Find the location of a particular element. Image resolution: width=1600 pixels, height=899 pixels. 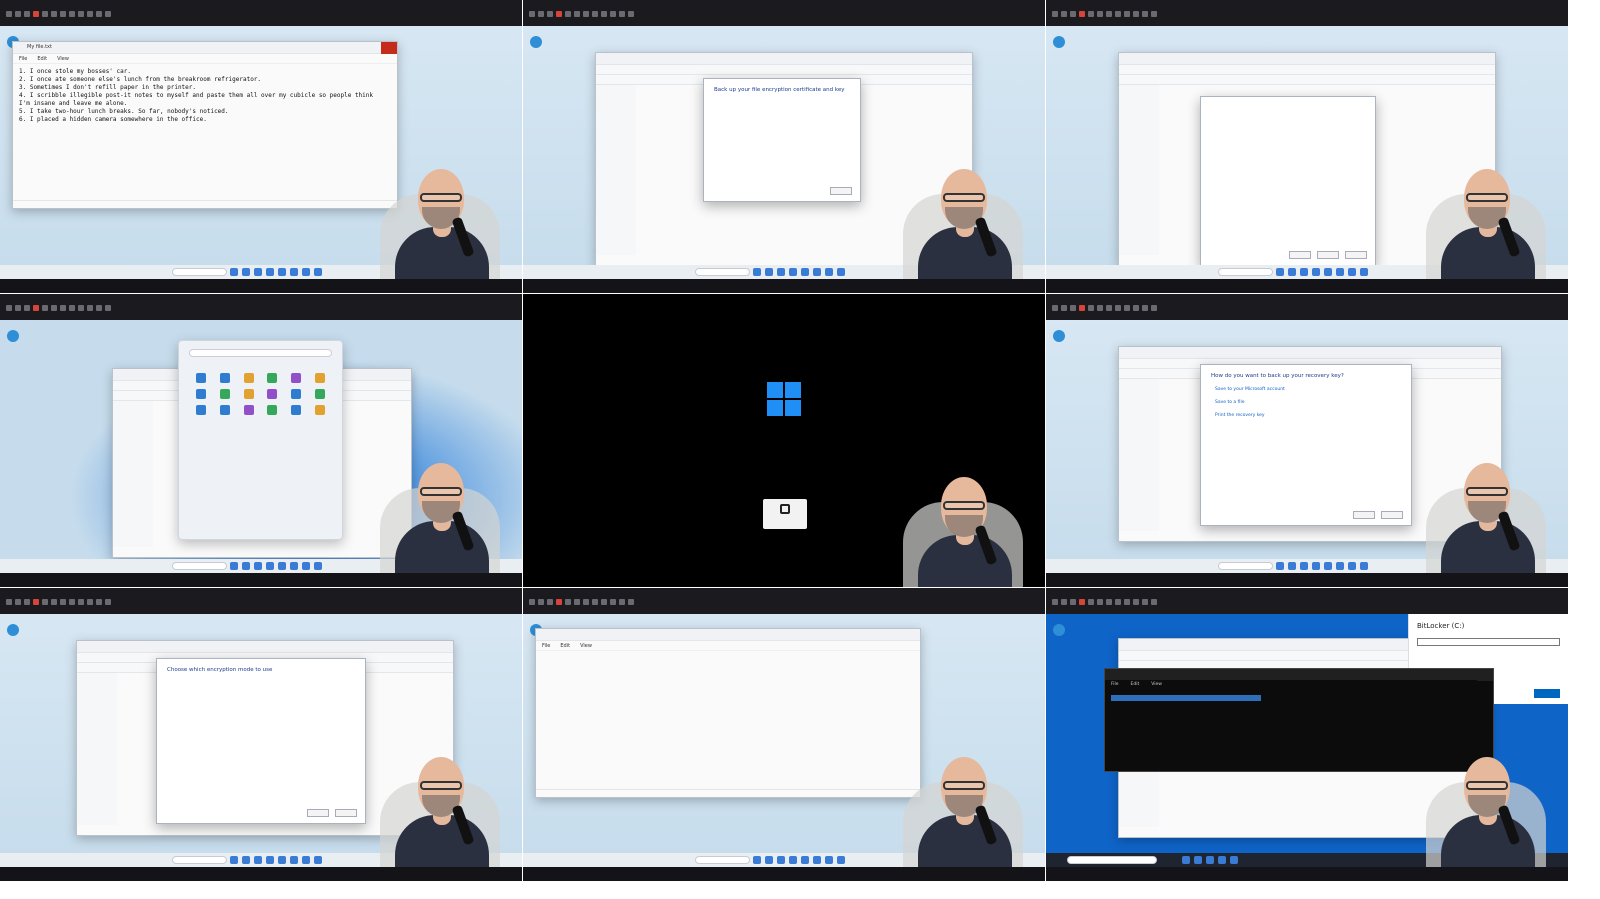

selected-recovery-key is located at coordinates (1186, 698).